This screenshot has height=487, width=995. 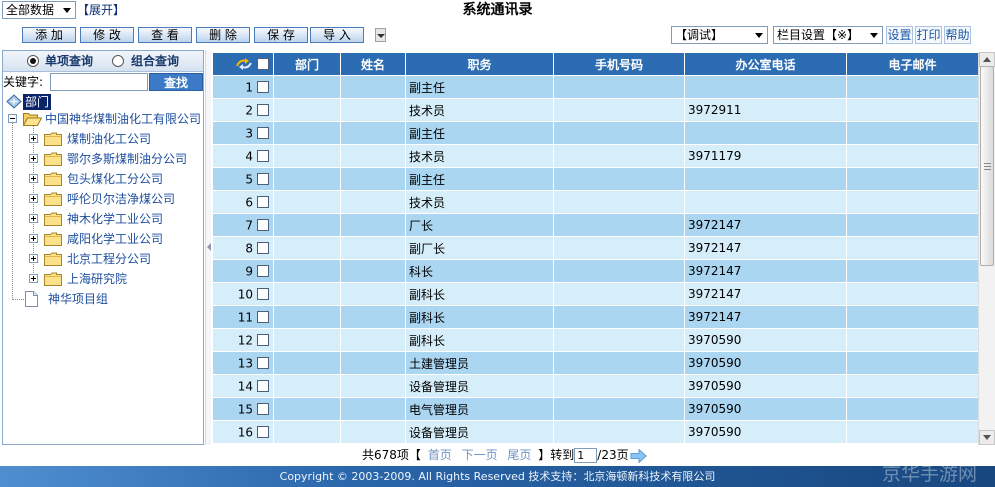 I want to click on combo-search-radio, so click(x=118, y=61).